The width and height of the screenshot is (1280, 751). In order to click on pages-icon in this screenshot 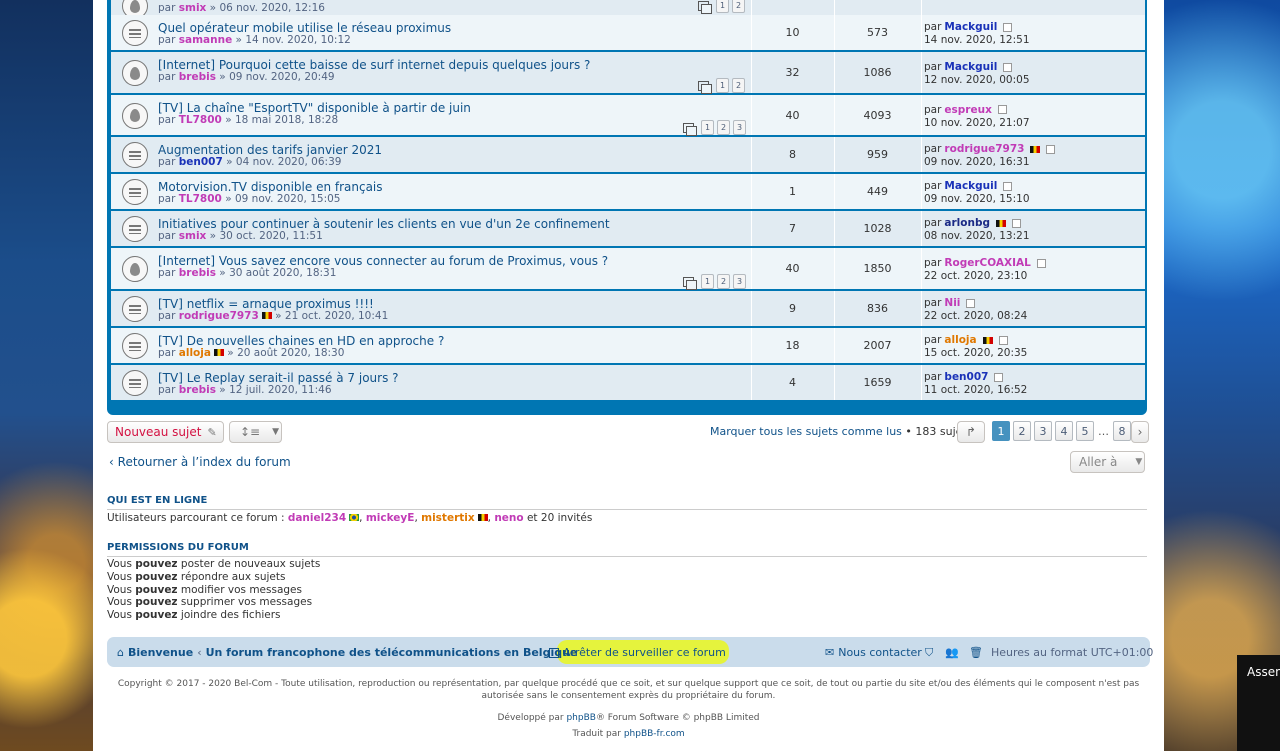, I will do `click(705, 7)`.